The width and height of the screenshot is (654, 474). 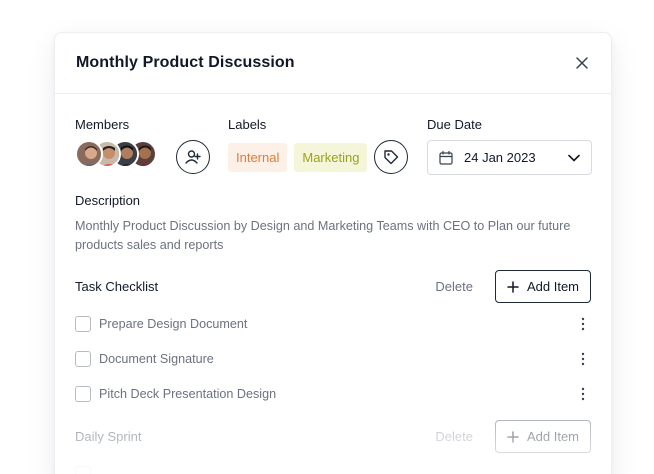 What do you see at coordinates (185, 62) in the screenshot?
I see `modal-title: Monthly Product Discussion` at bounding box center [185, 62].